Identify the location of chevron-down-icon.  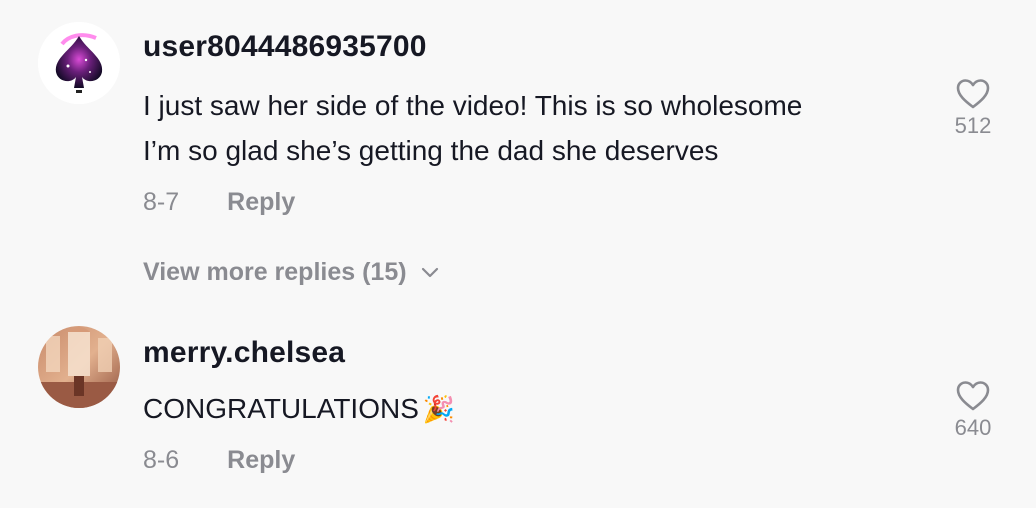
(429, 272).